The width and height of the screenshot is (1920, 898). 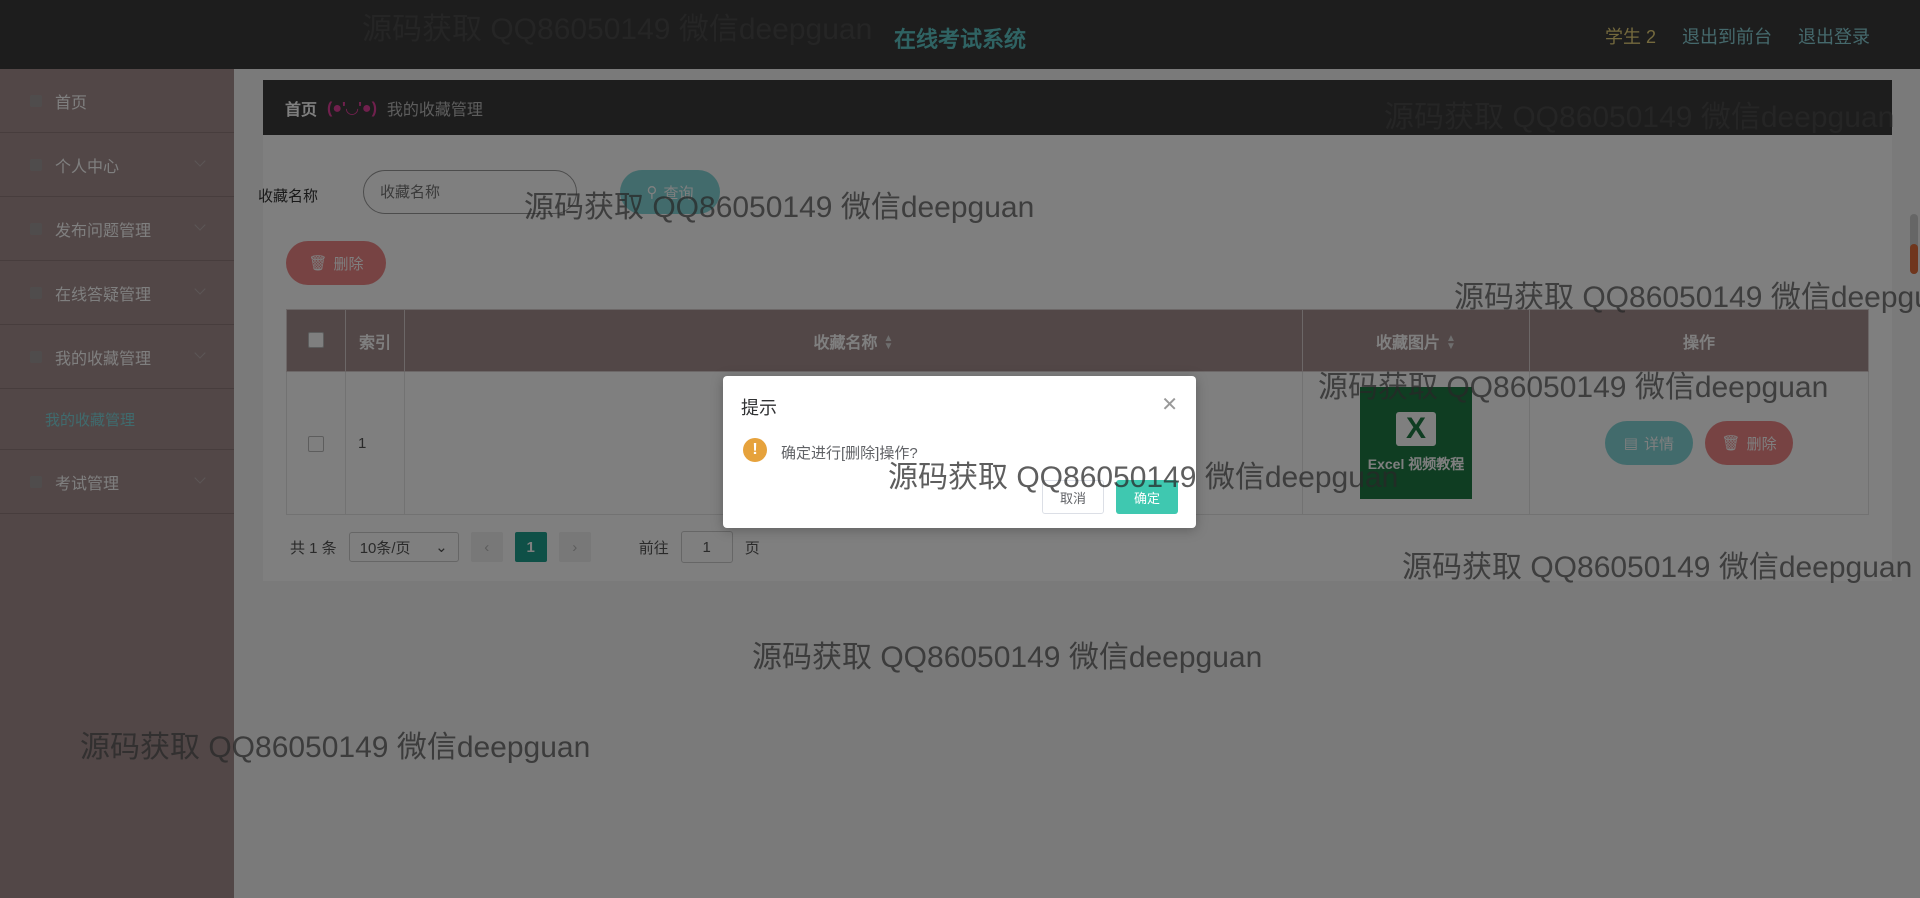 I want to click on warning-icon: !, so click(x=755, y=450).